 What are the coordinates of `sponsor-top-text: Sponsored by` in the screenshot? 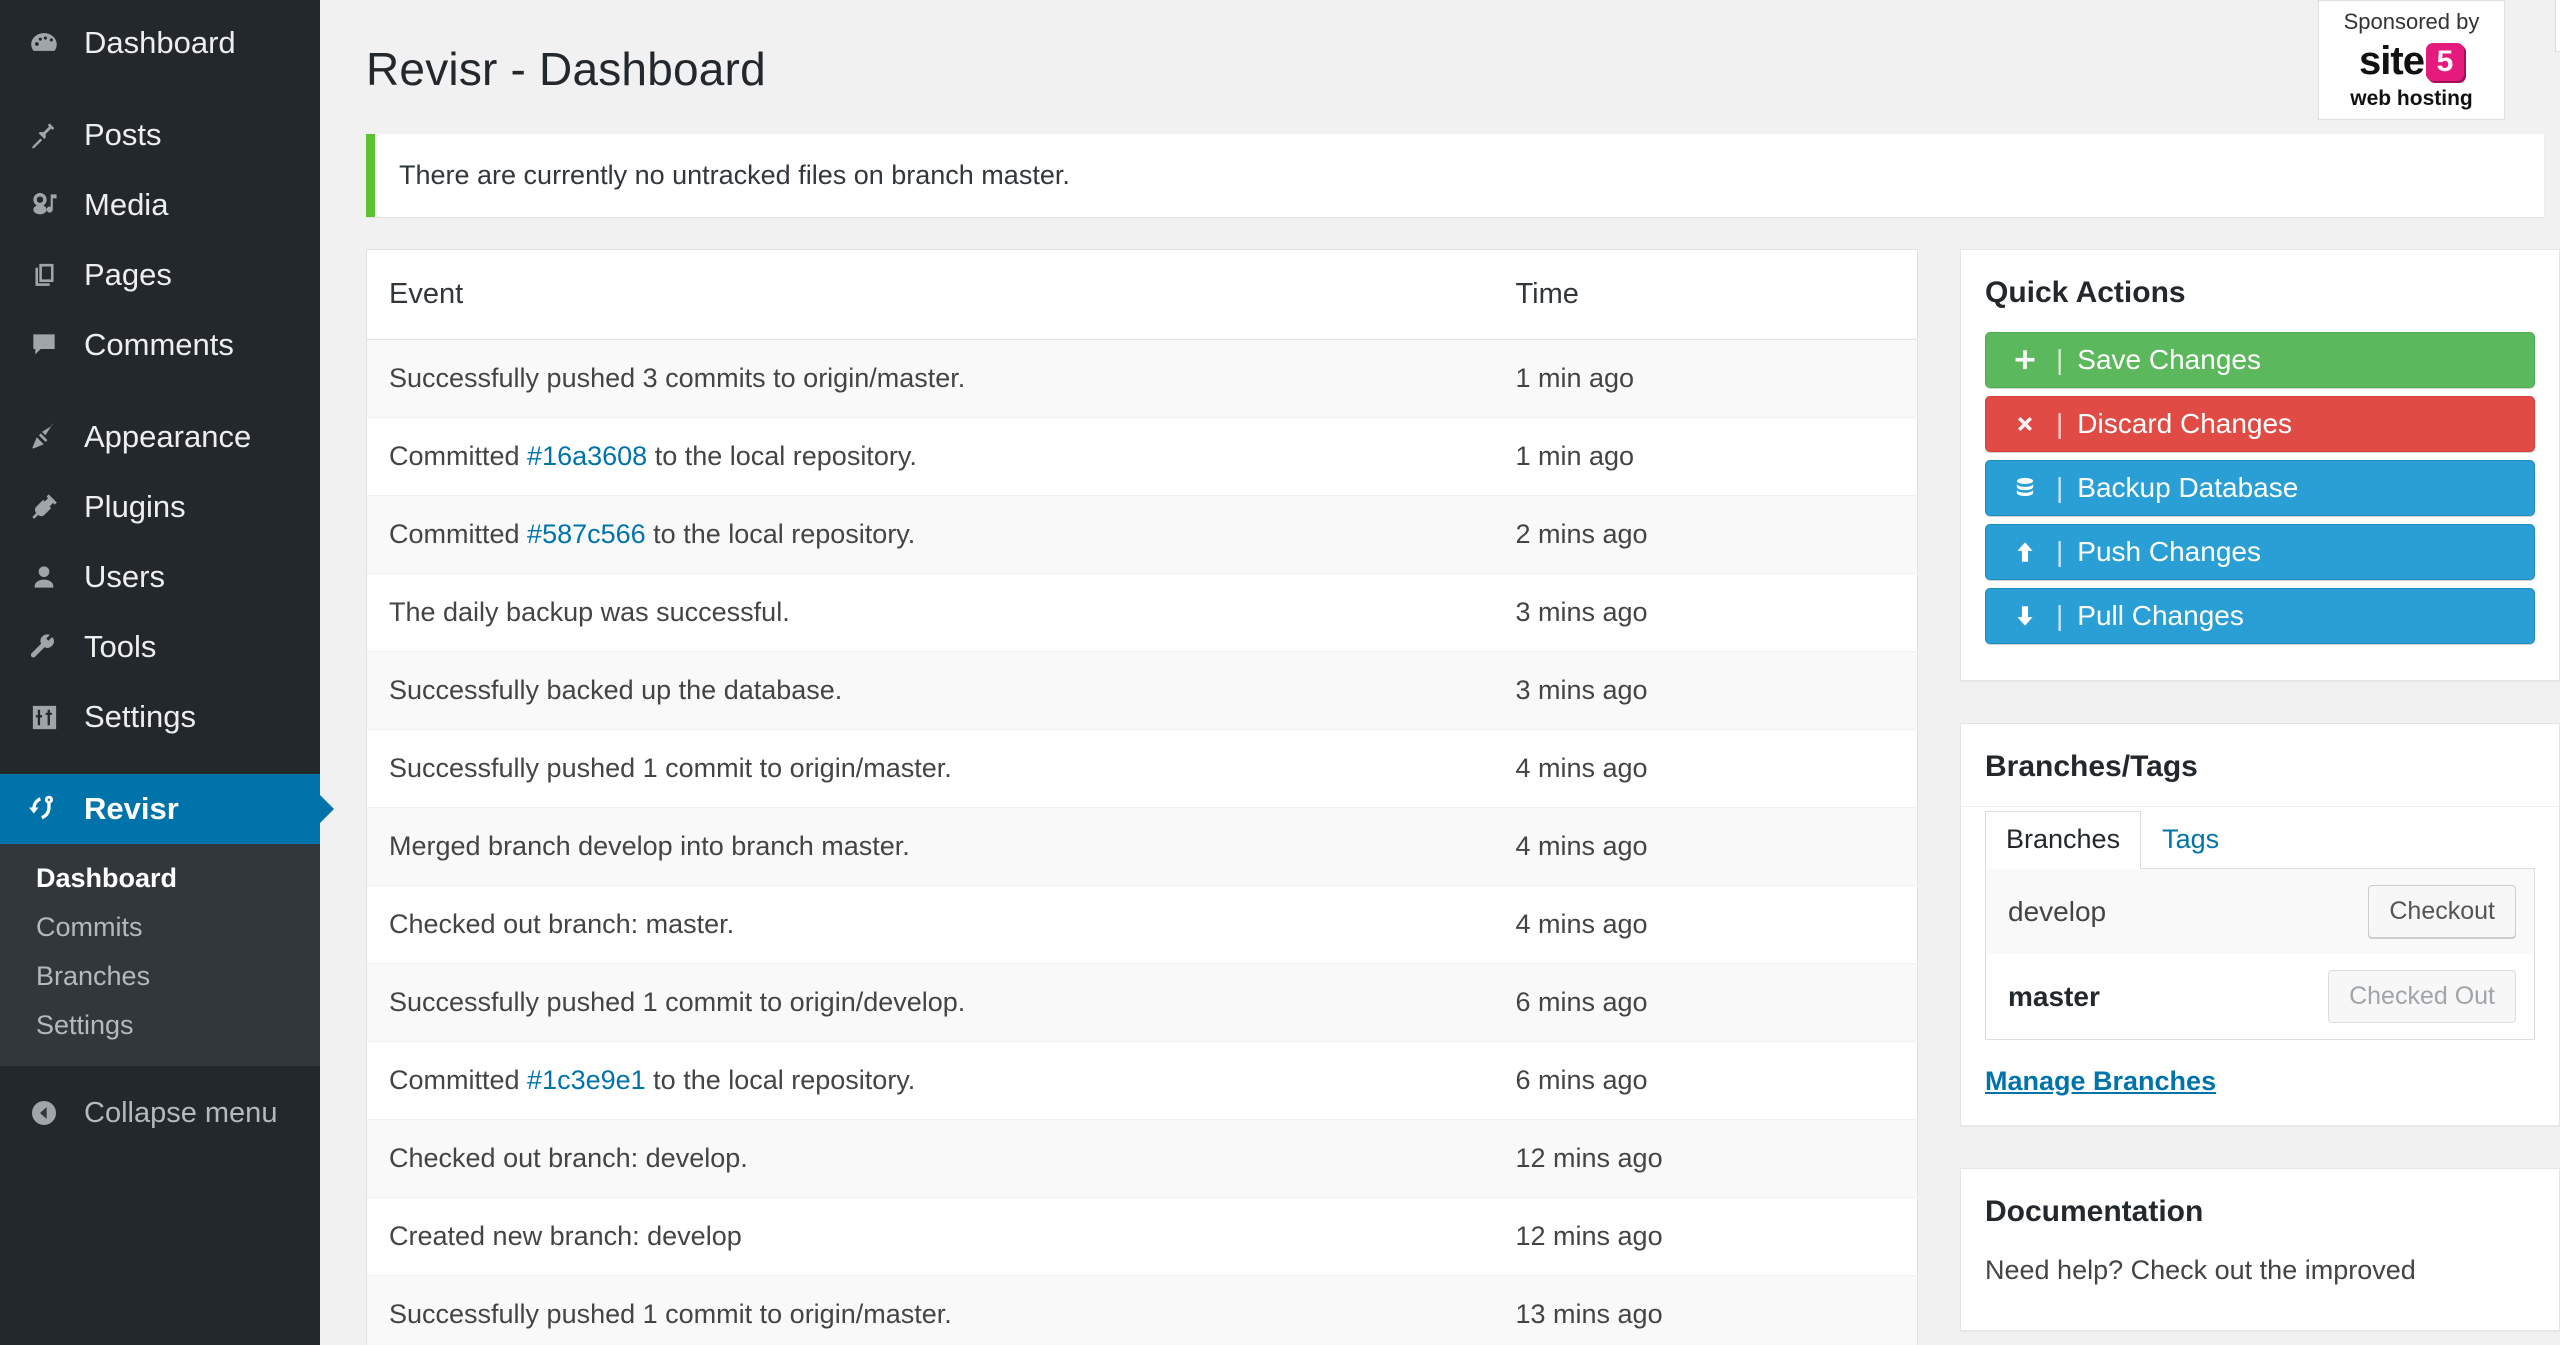 It's located at (2411, 21).